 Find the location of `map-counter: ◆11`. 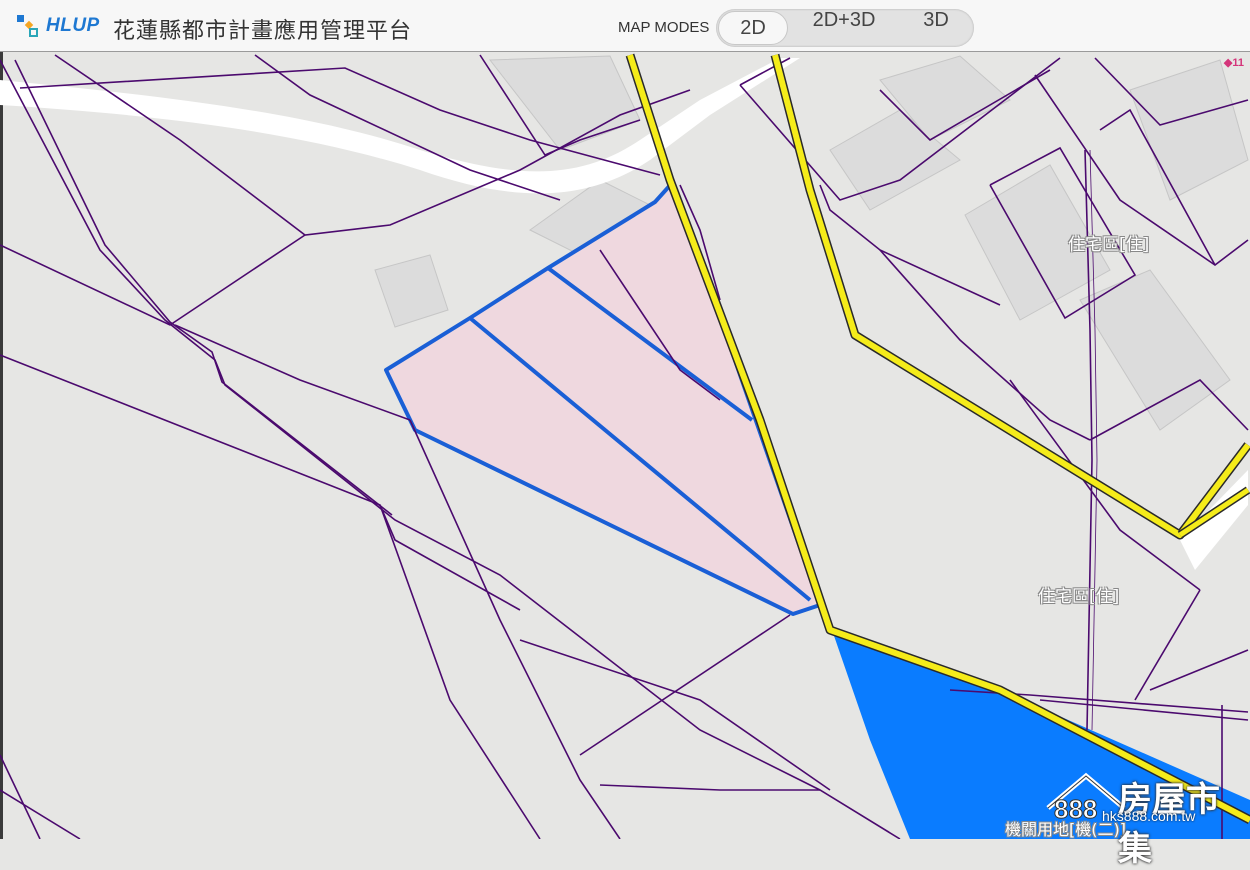

map-counter: ◆11 is located at coordinates (1234, 62).